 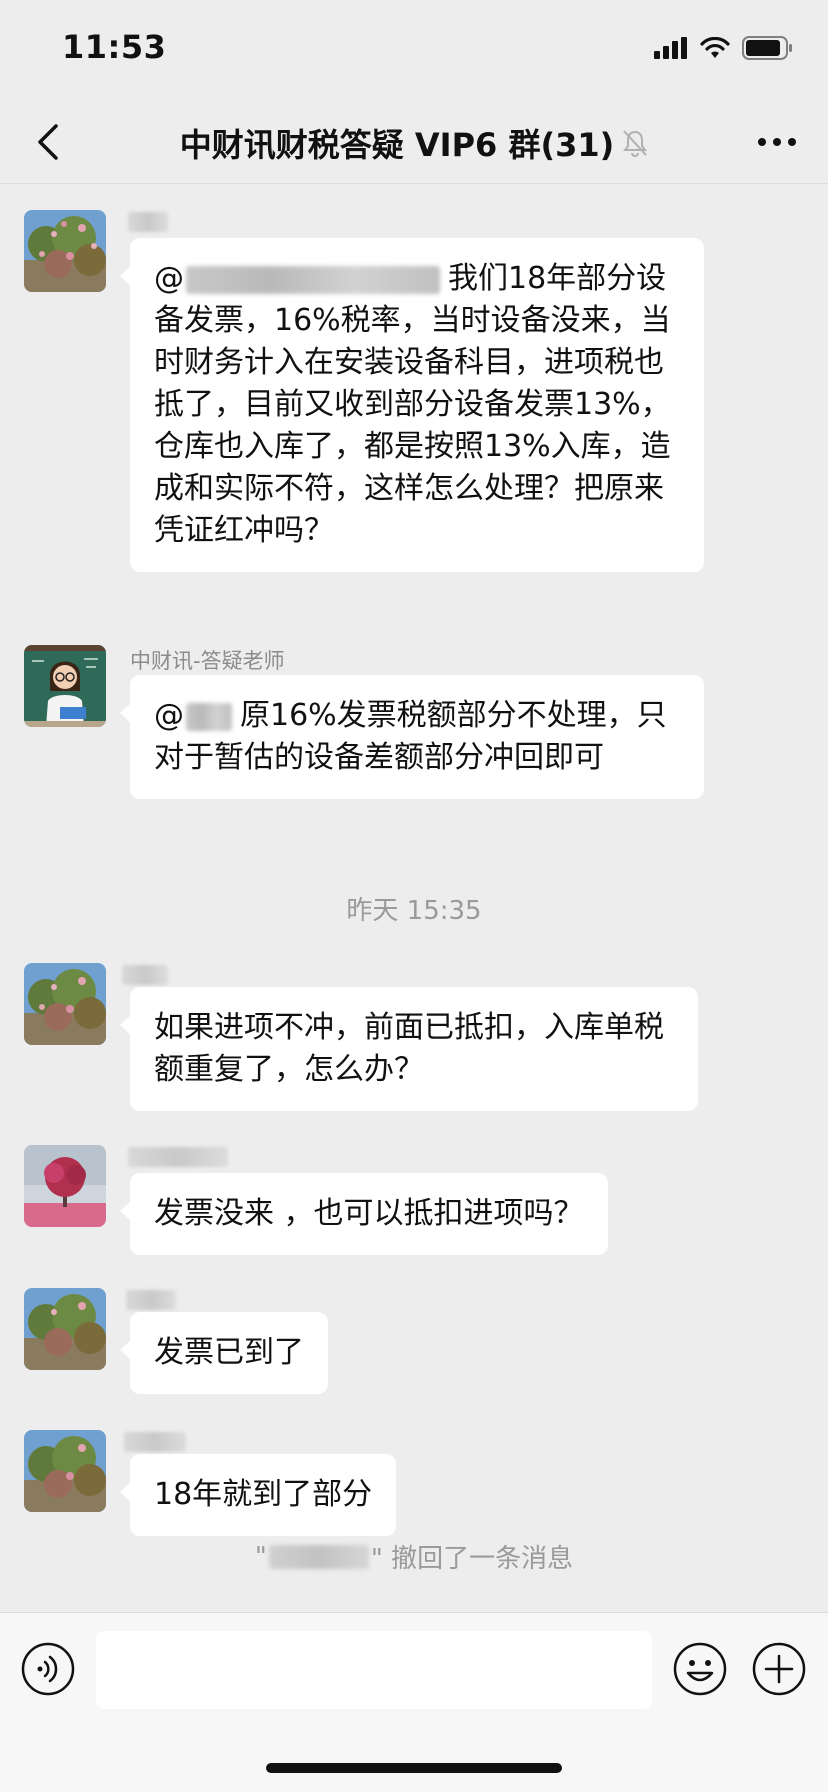 What do you see at coordinates (260, 1556) in the screenshot?
I see `recall-prefix: "` at bounding box center [260, 1556].